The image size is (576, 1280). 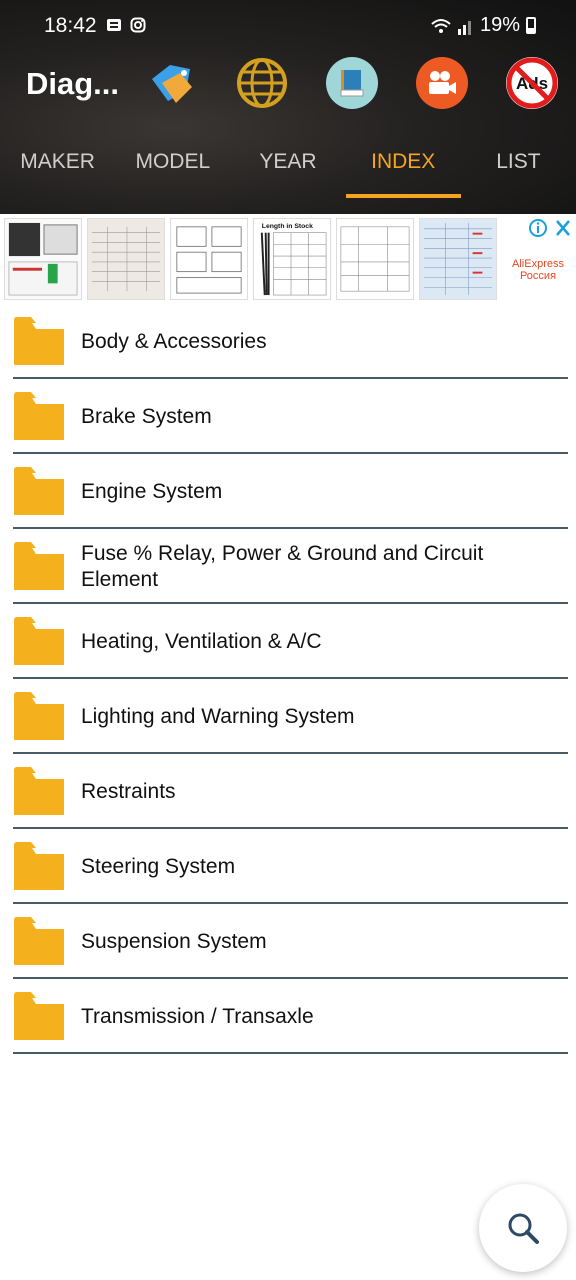 I want to click on status-bar: 18:42 19%, so click(x=288, y=26).